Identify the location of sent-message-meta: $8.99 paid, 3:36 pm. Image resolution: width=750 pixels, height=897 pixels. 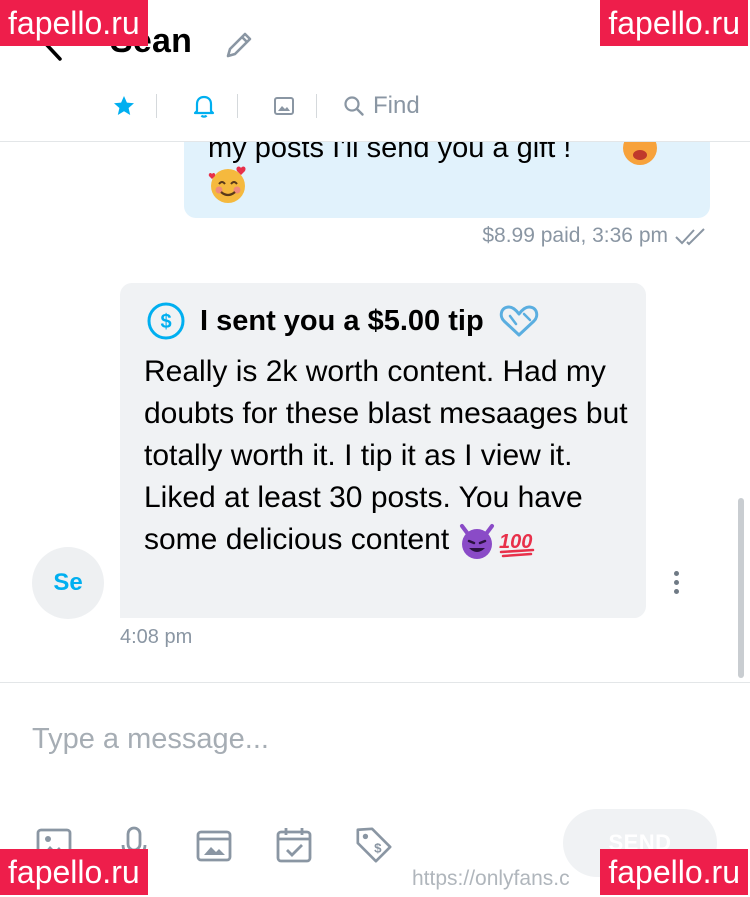
(596, 236).